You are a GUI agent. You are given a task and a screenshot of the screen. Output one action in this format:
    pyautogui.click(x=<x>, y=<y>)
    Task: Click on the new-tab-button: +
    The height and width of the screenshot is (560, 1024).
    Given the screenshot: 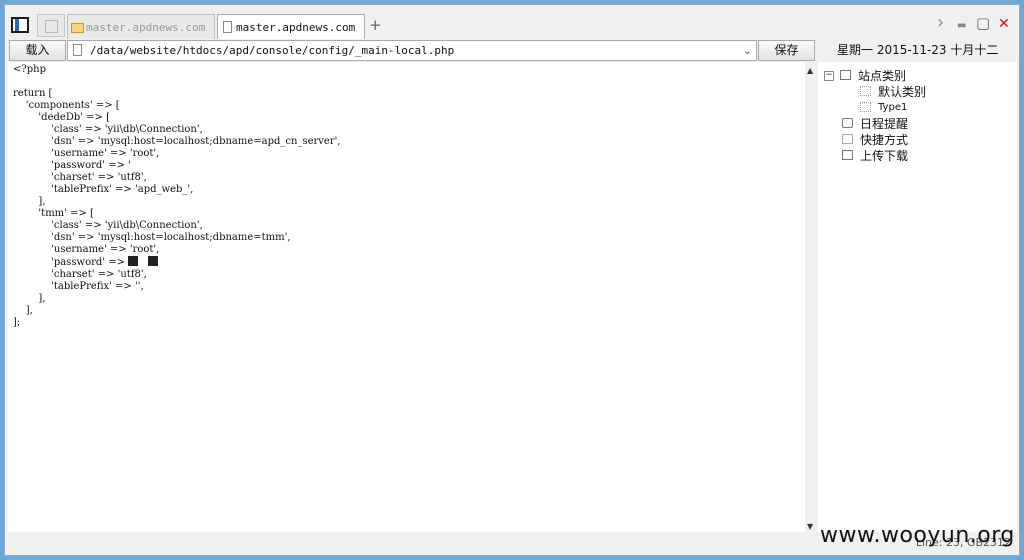 What is the action you would take?
    pyautogui.click(x=375, y=25)
    